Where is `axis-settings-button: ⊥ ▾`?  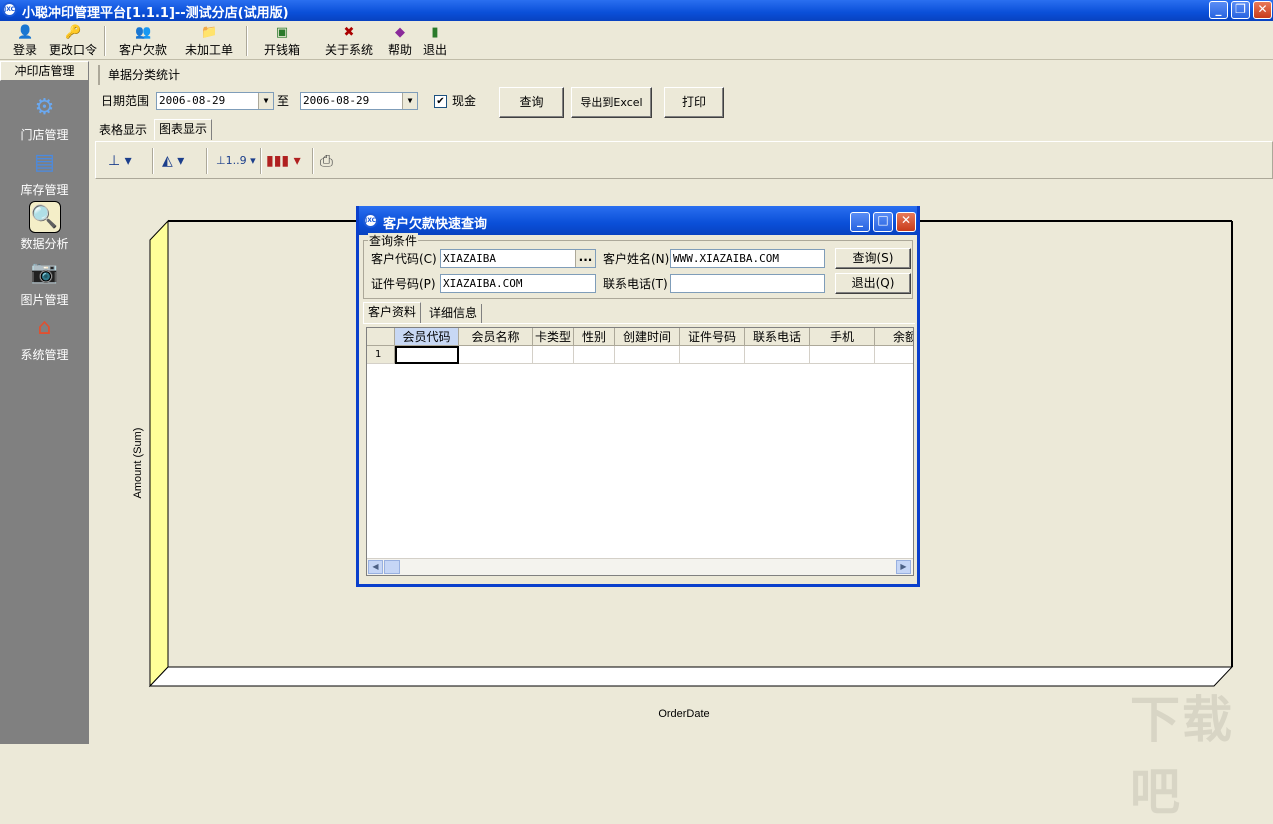
axis-settings-button: ⊥ ▾ is located at coordinates (128, 161).